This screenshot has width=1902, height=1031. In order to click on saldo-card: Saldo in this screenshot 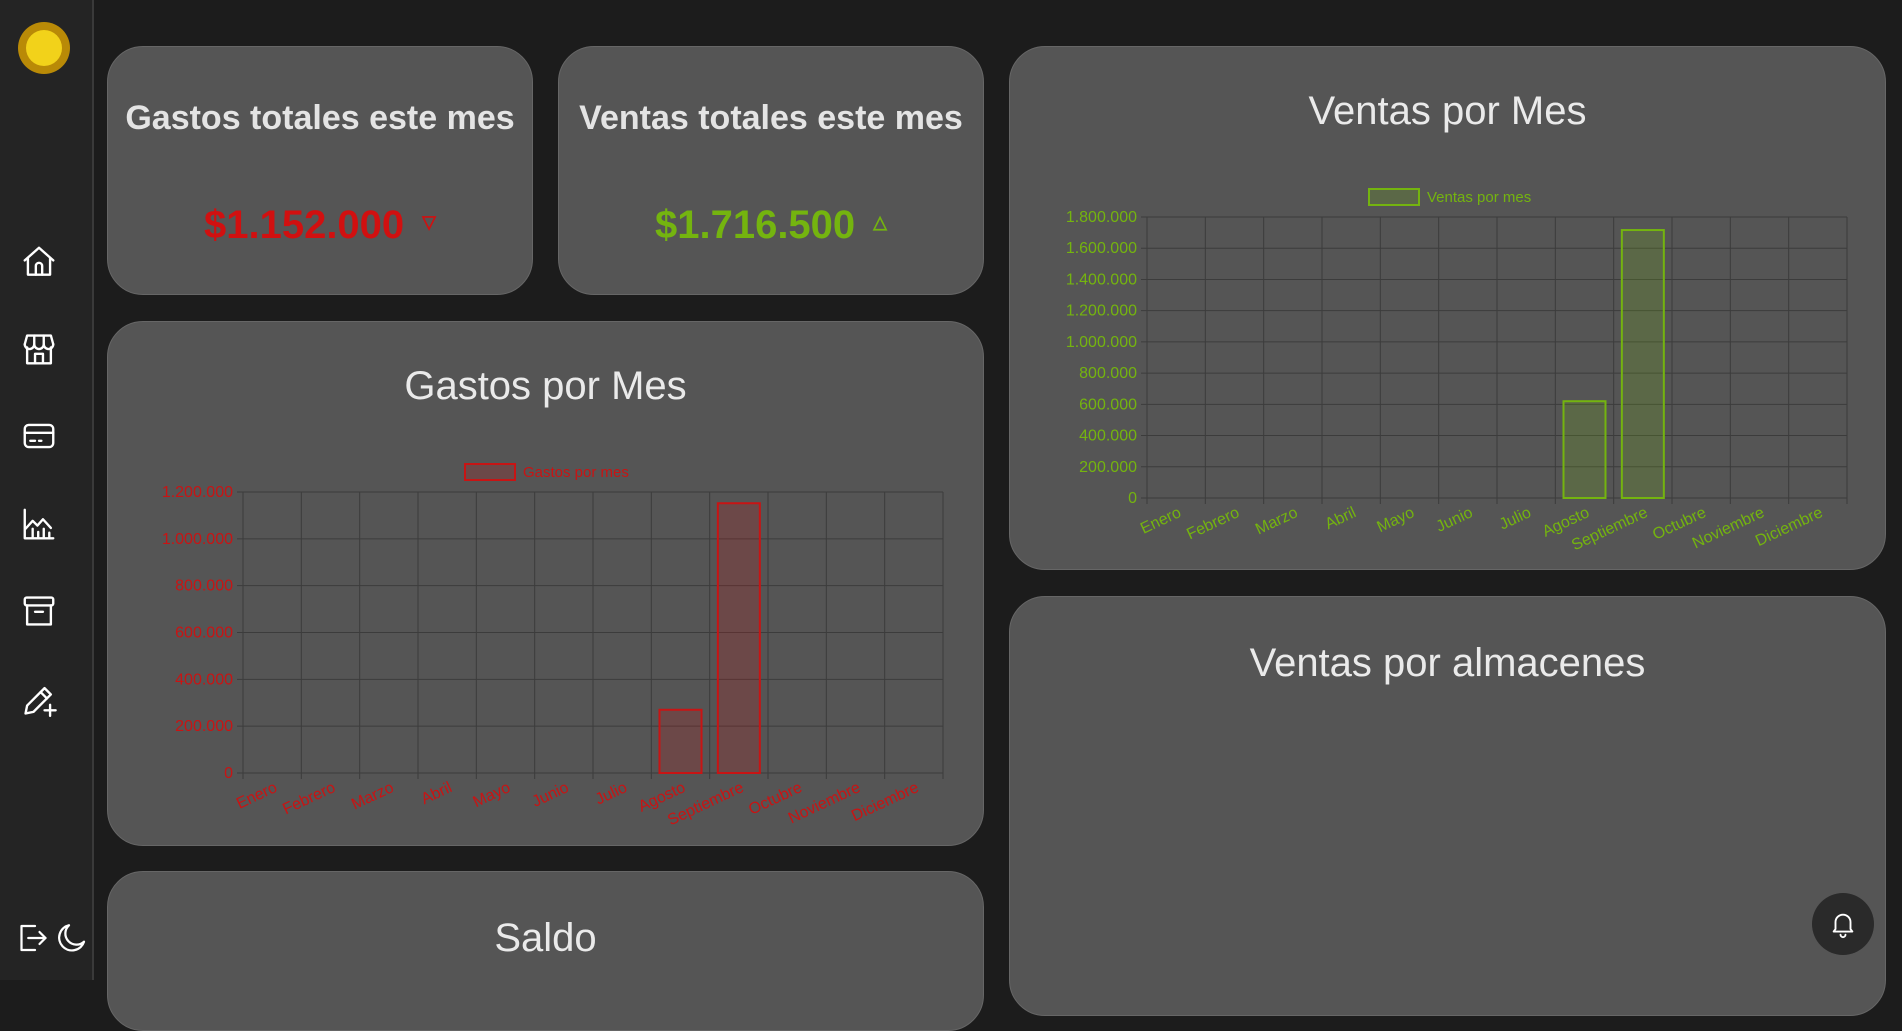, I will do `click(545, 951)`.